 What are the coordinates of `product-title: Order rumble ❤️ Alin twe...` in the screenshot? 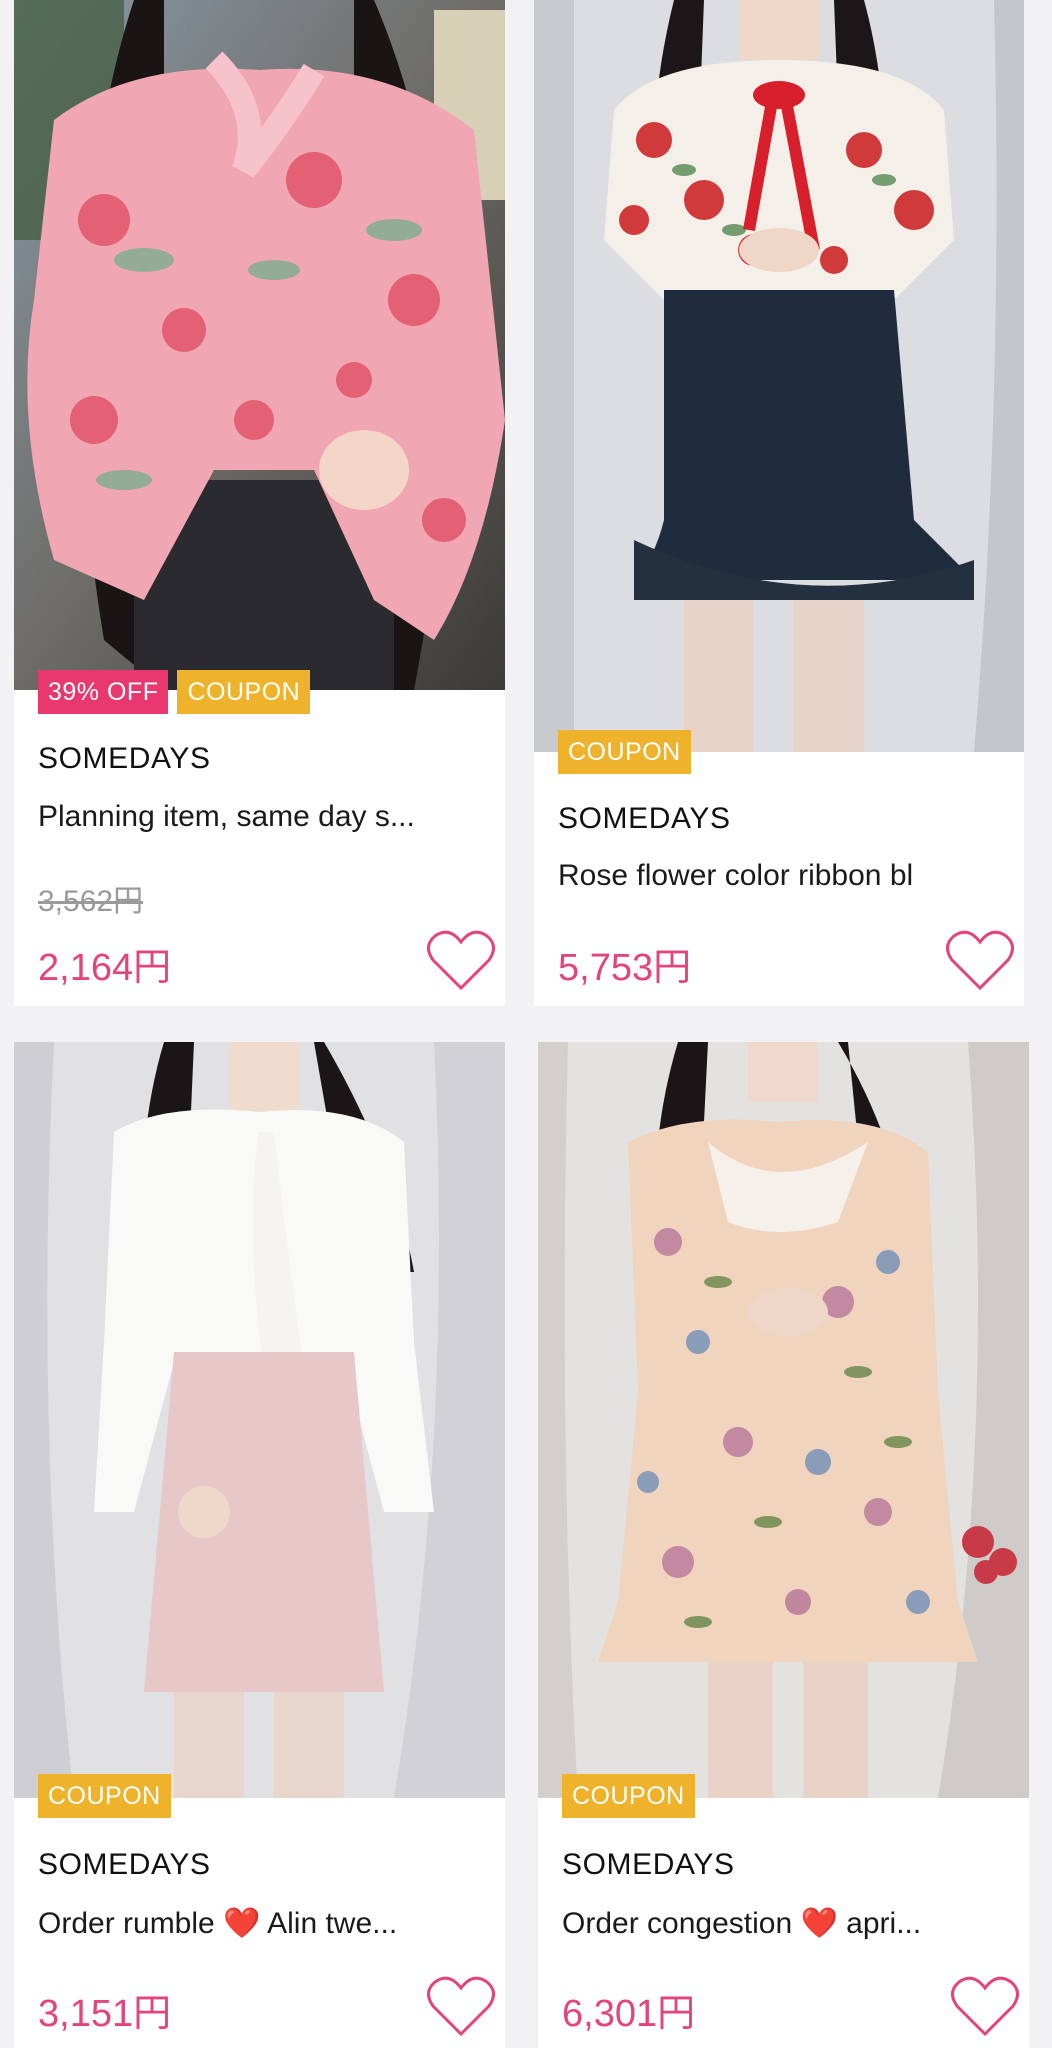 It's located at (262, 1923).